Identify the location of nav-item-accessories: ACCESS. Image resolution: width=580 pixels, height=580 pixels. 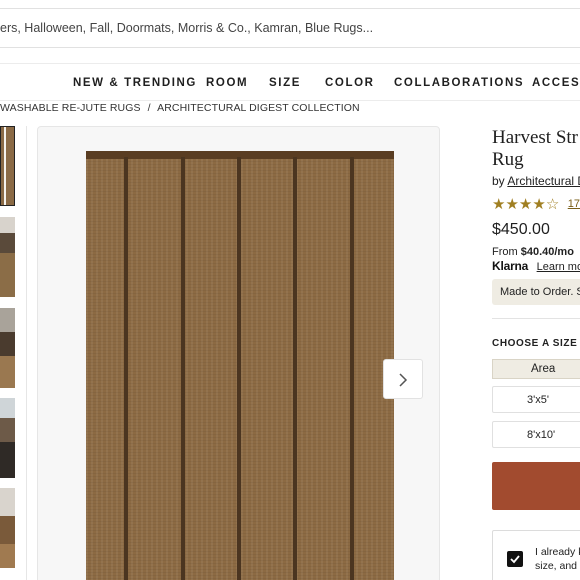
(556, 83).